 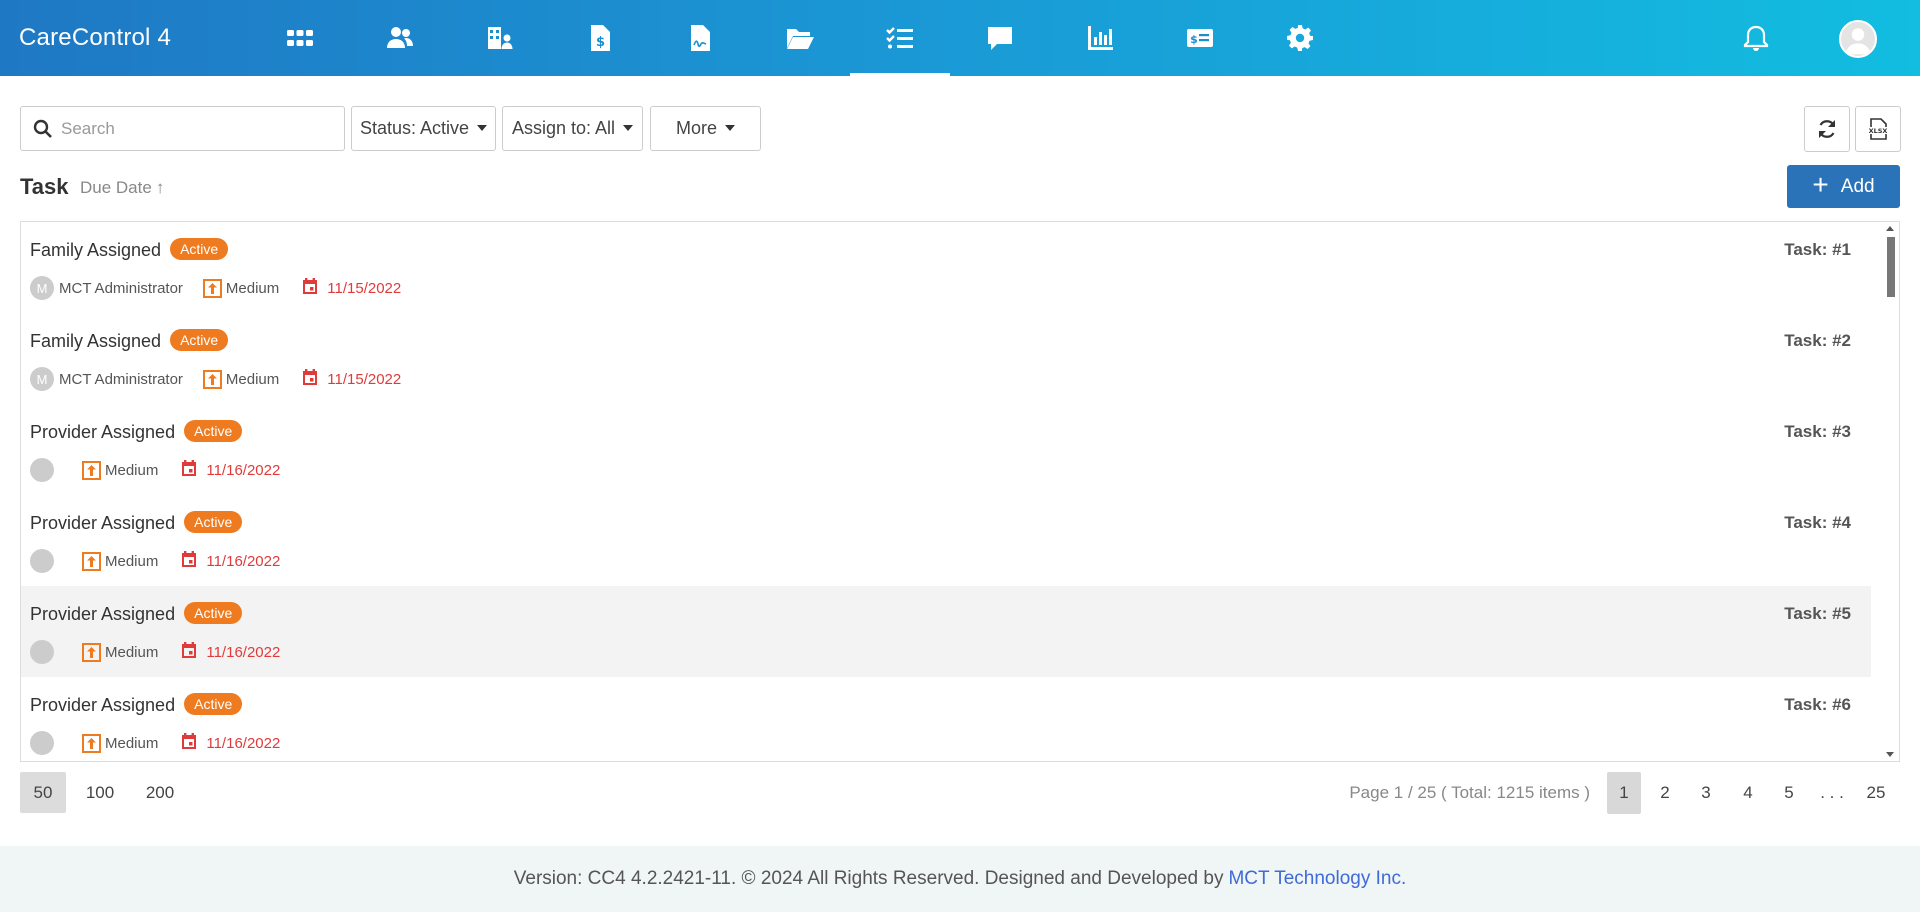 I want to click on nav-dashboard, so click(x=300, y=38).